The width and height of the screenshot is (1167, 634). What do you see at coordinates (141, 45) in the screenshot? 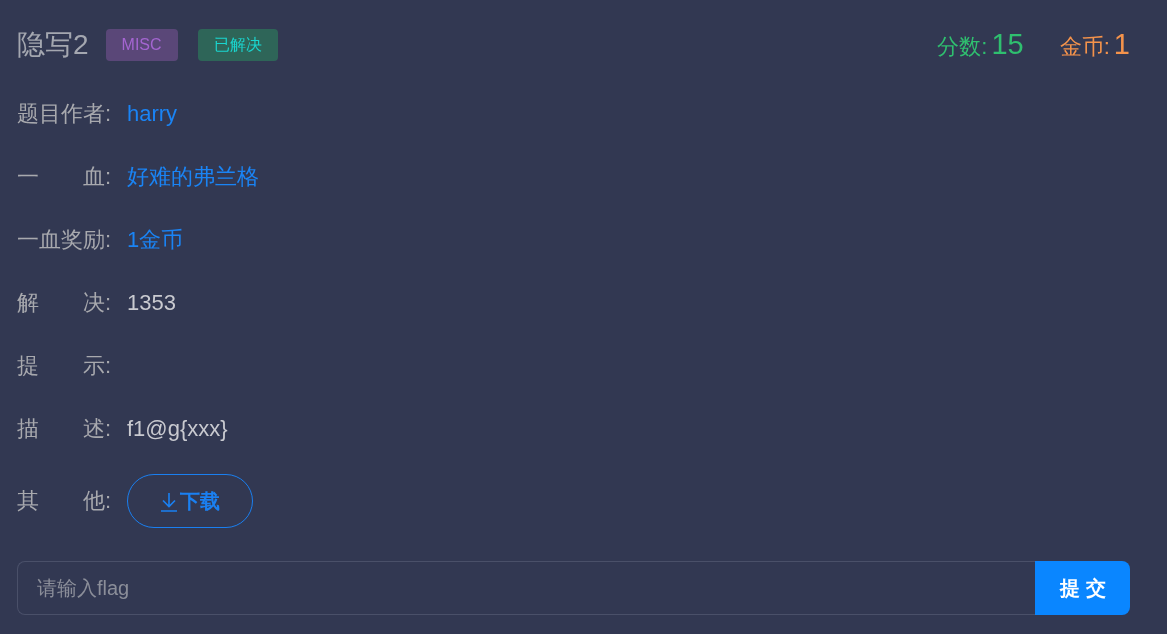
I see `category-tag: MISC` at bounding box center [141, 45].